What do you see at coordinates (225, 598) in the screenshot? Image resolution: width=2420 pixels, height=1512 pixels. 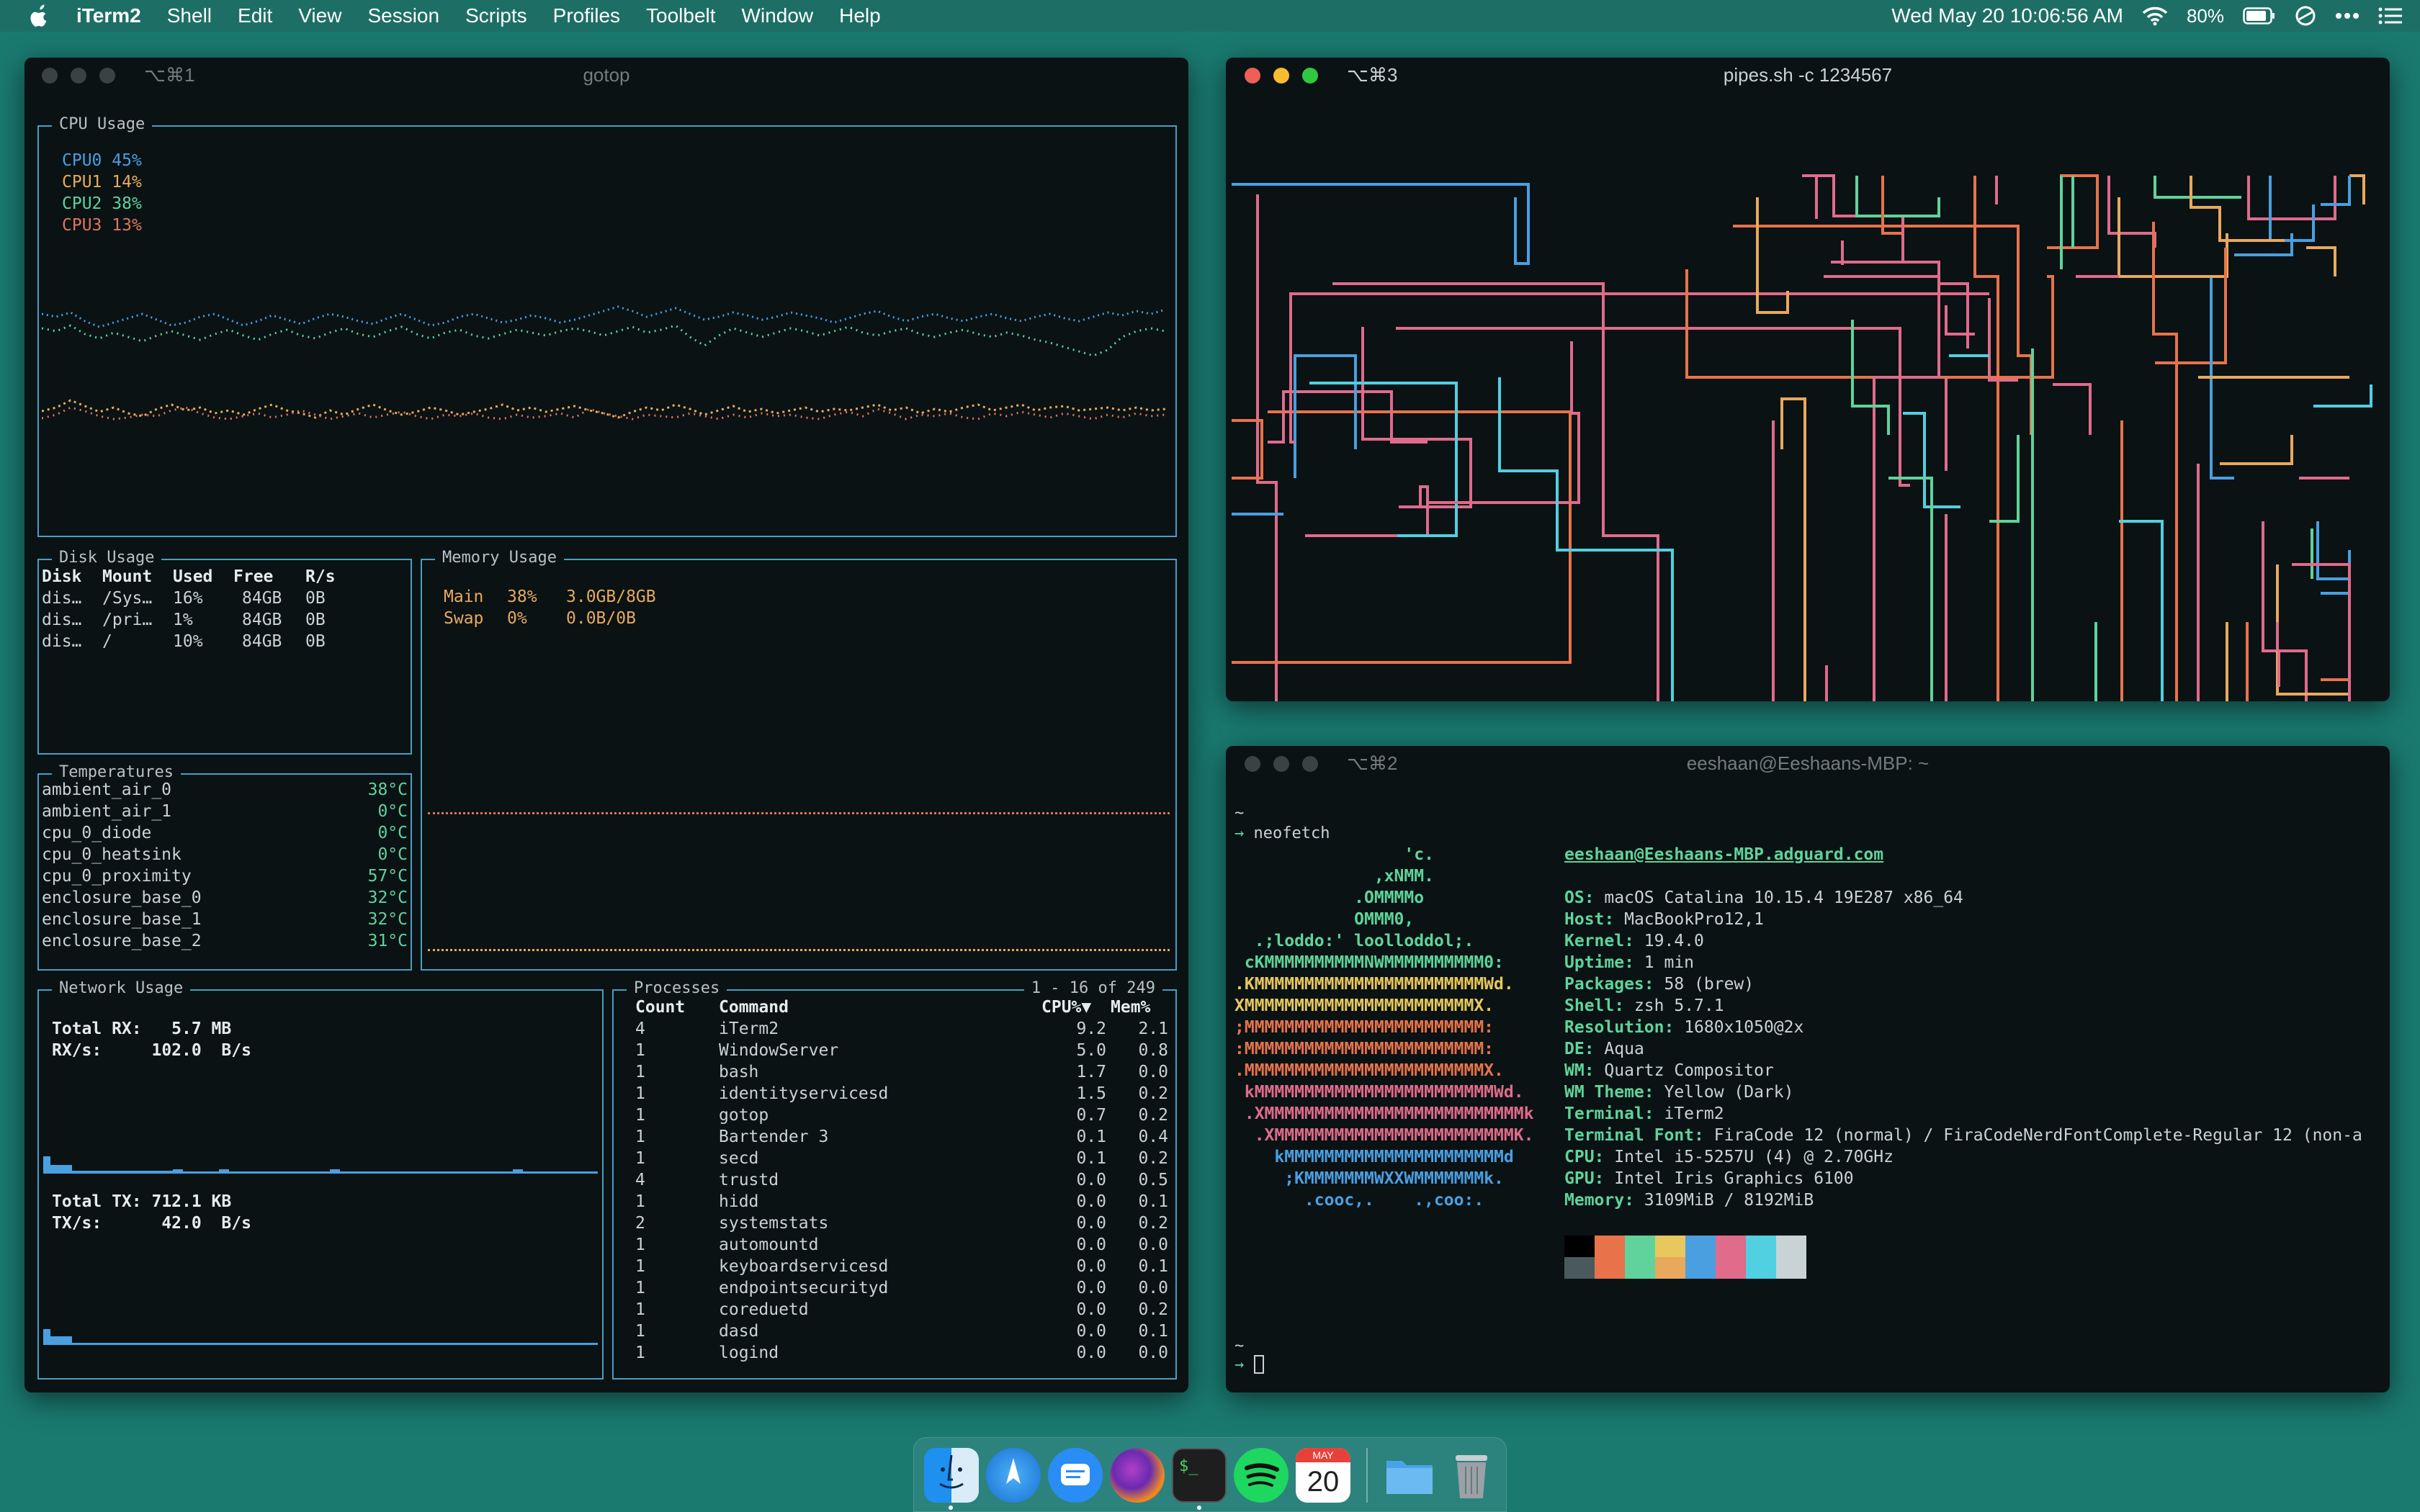 I see `table-row: dis… /Sys… 16% 84GB 0B` at bounding box center [225, 598].